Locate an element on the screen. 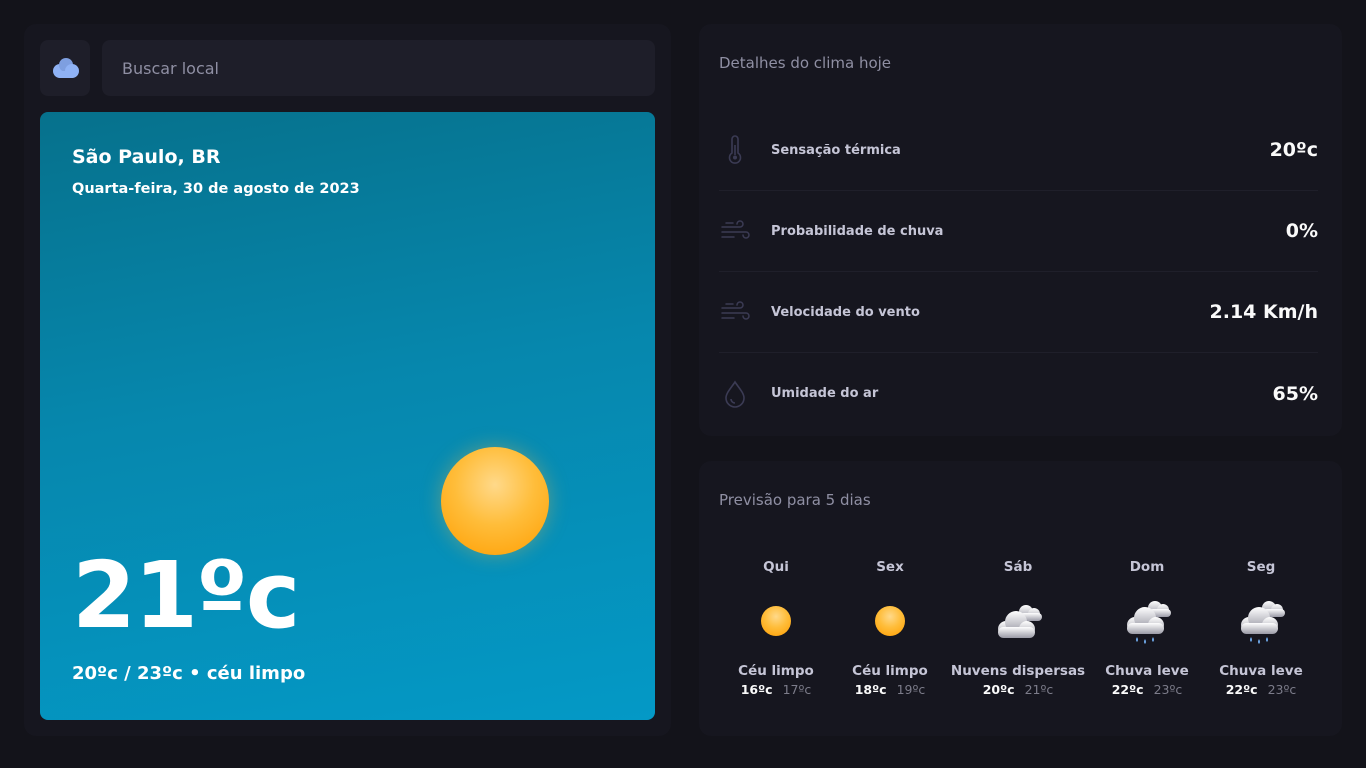  day-temperatures: 18ºc 19ºc is located at coordinates (890, 689).